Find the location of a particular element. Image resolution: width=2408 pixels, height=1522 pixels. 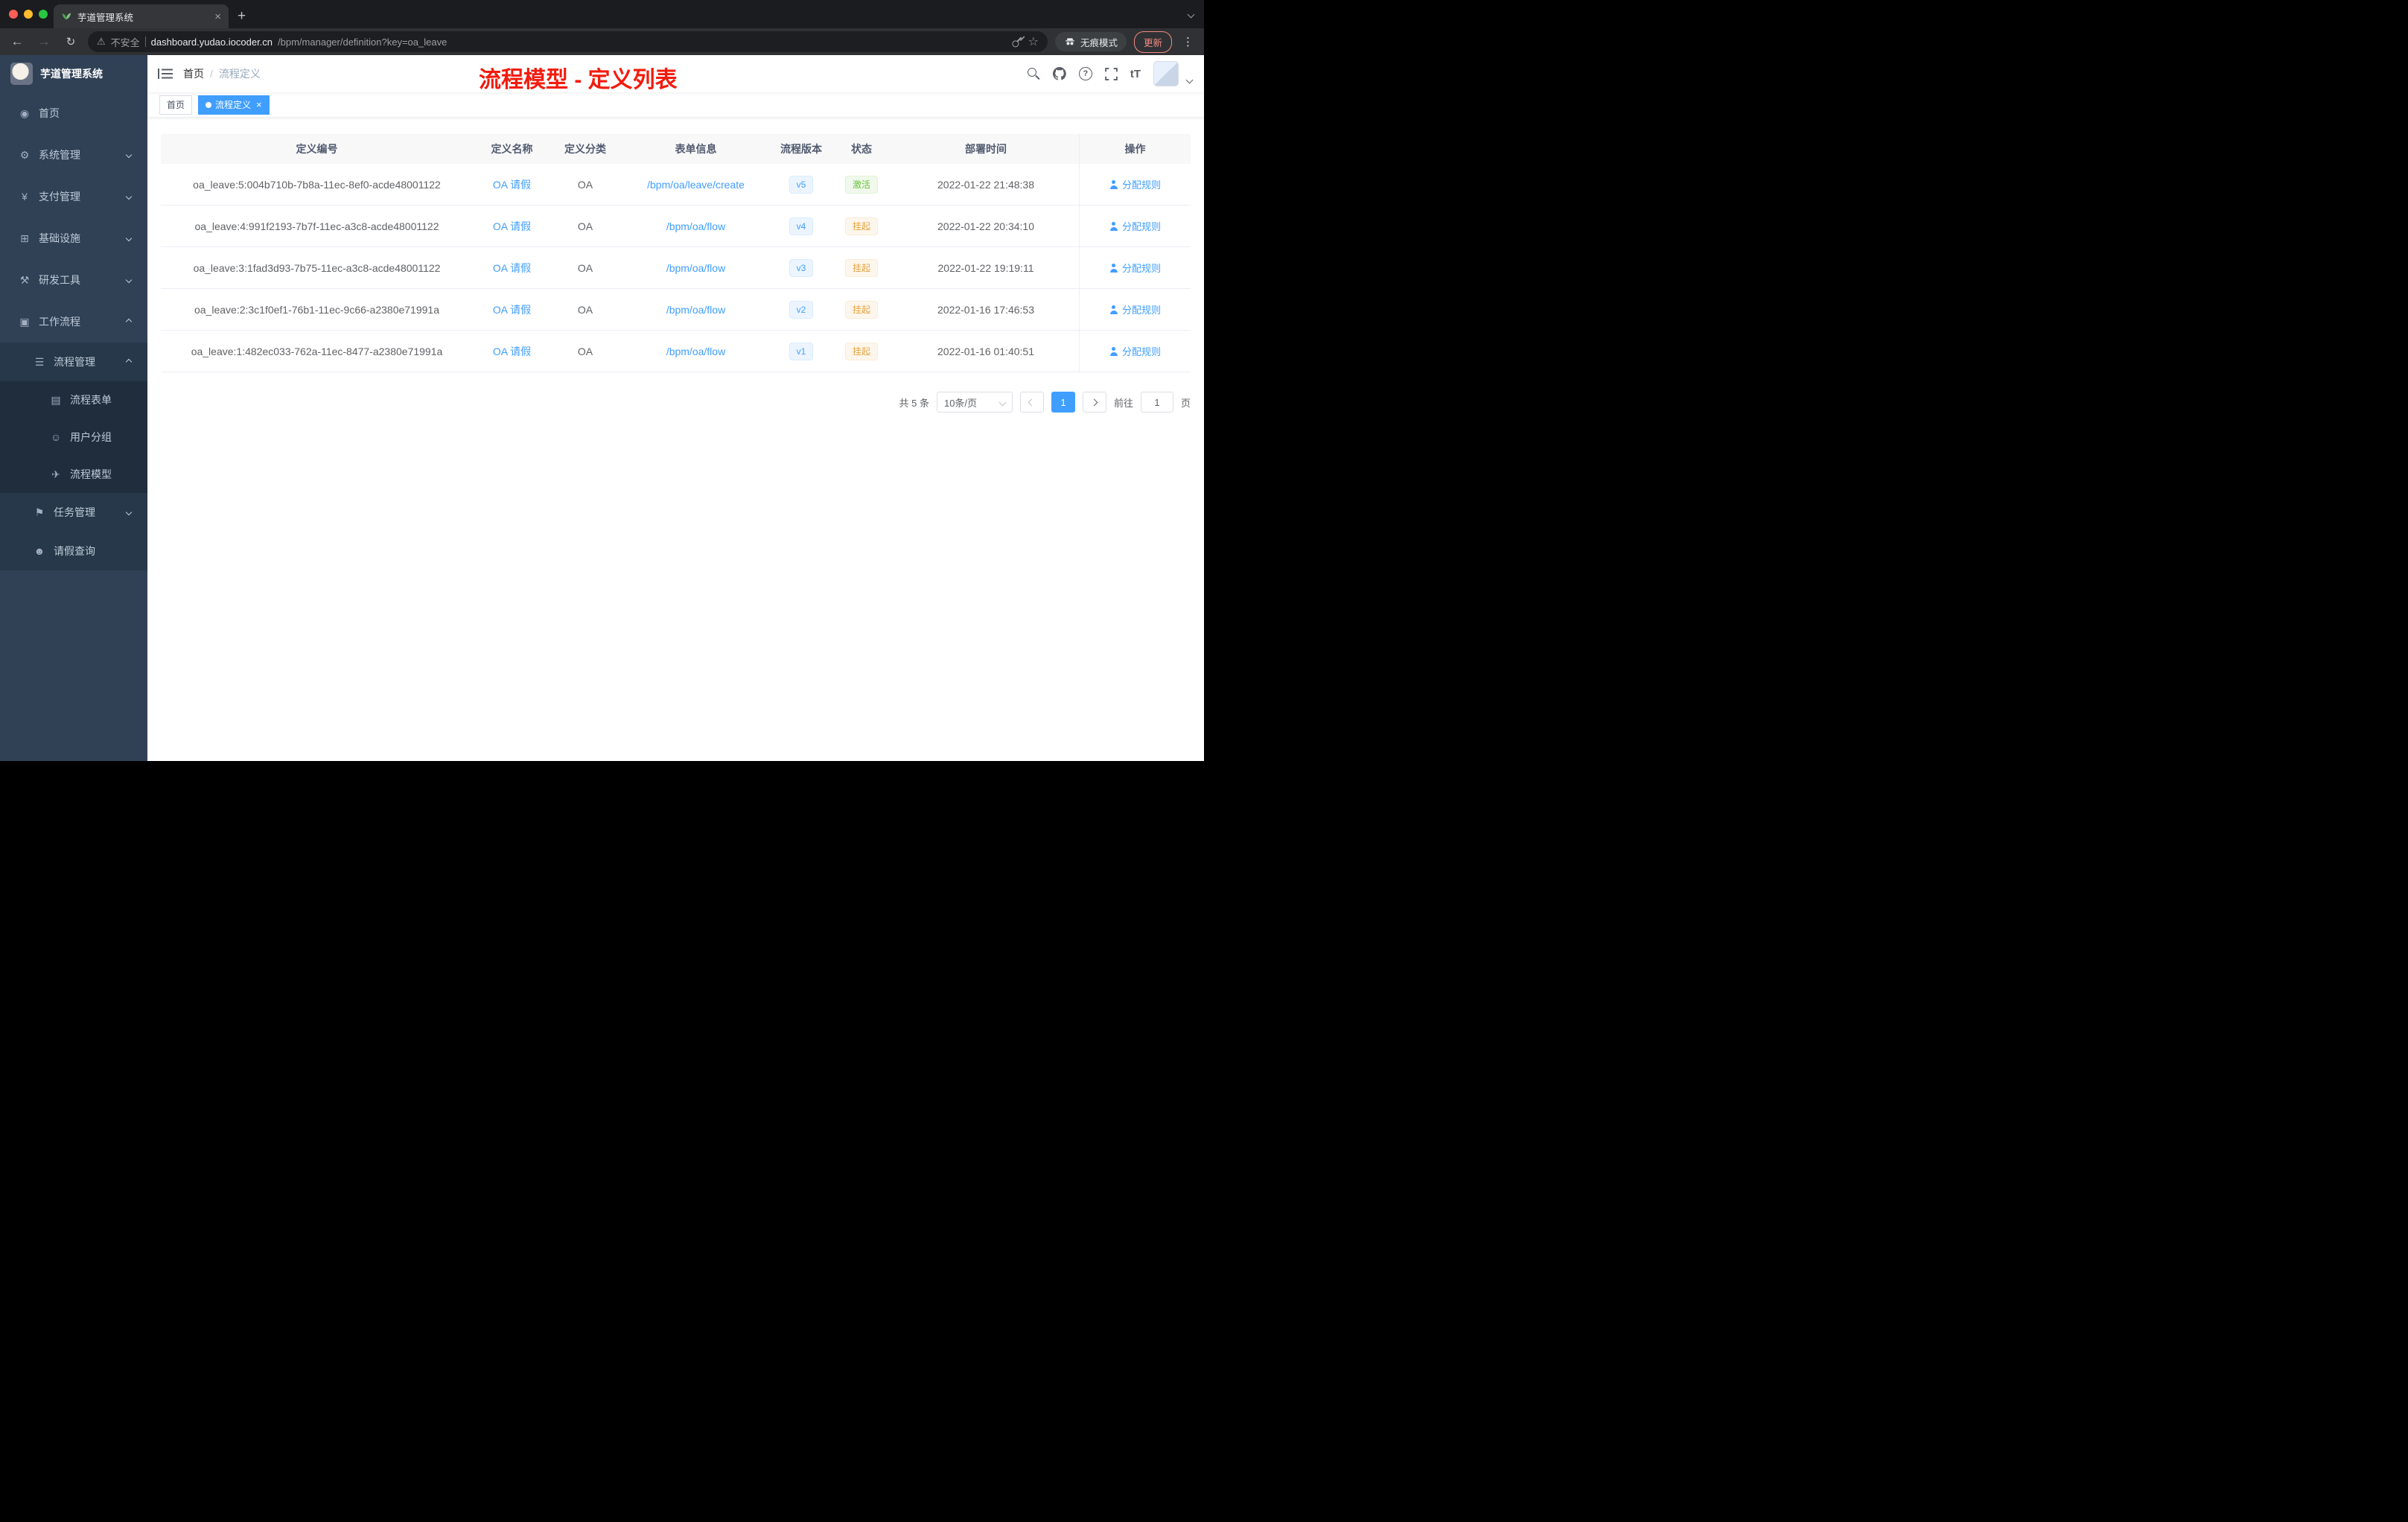

sidebar-item-system-management: ⚙ 系统管理 is located at coordinates (73, 155).